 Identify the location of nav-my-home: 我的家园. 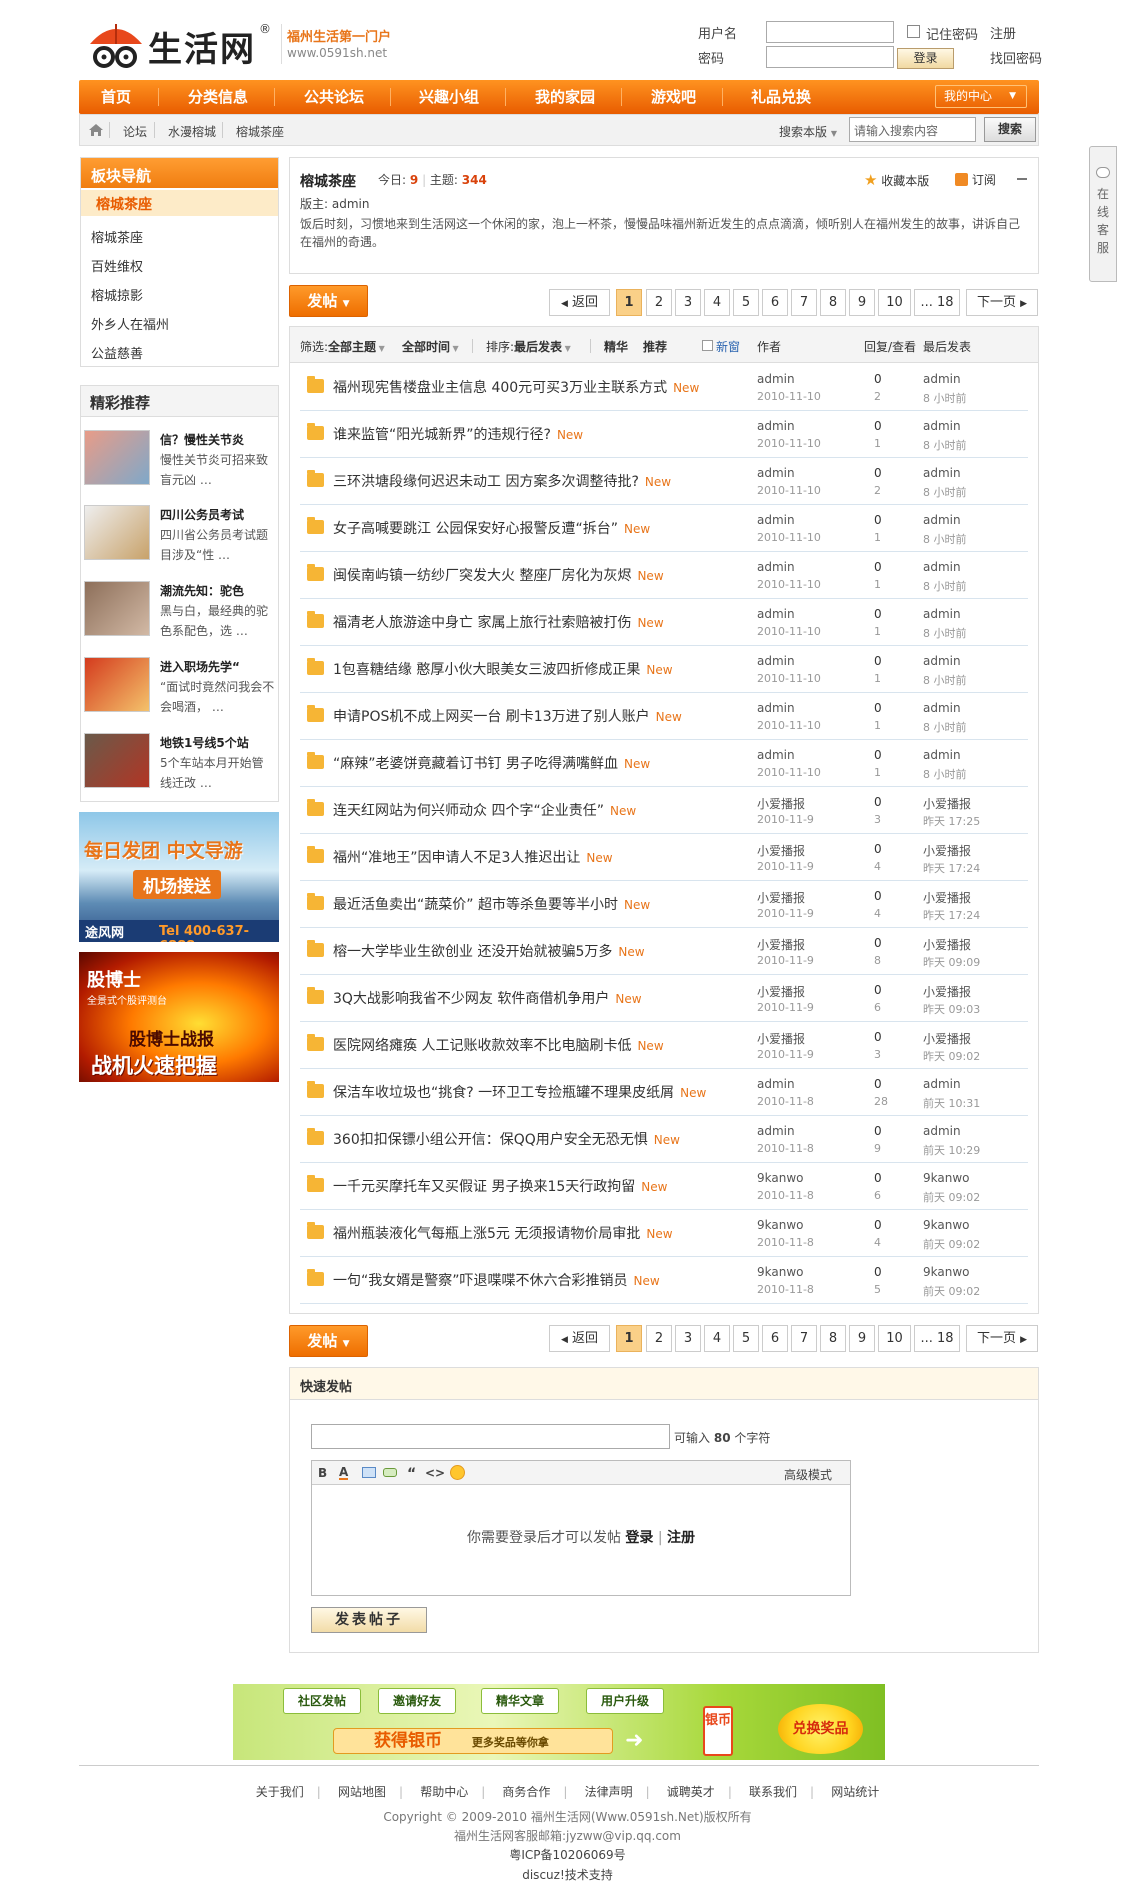
(565, 97).